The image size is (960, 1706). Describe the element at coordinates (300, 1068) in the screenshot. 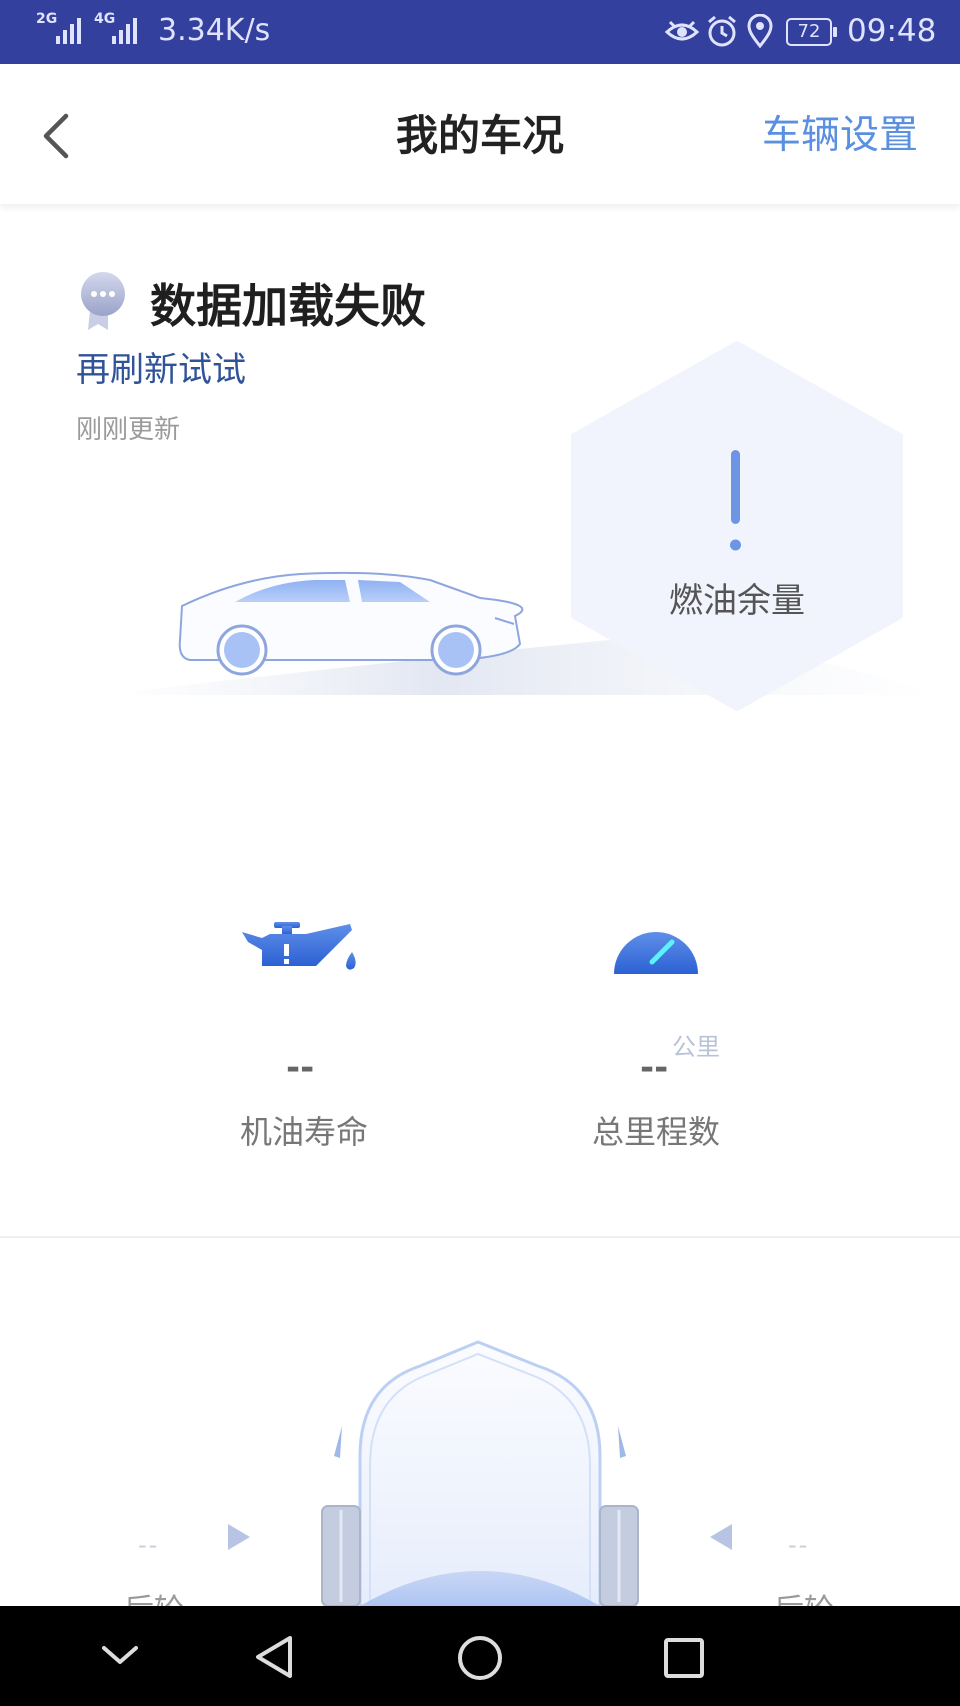

I see `oil-life-value: --` at that location.